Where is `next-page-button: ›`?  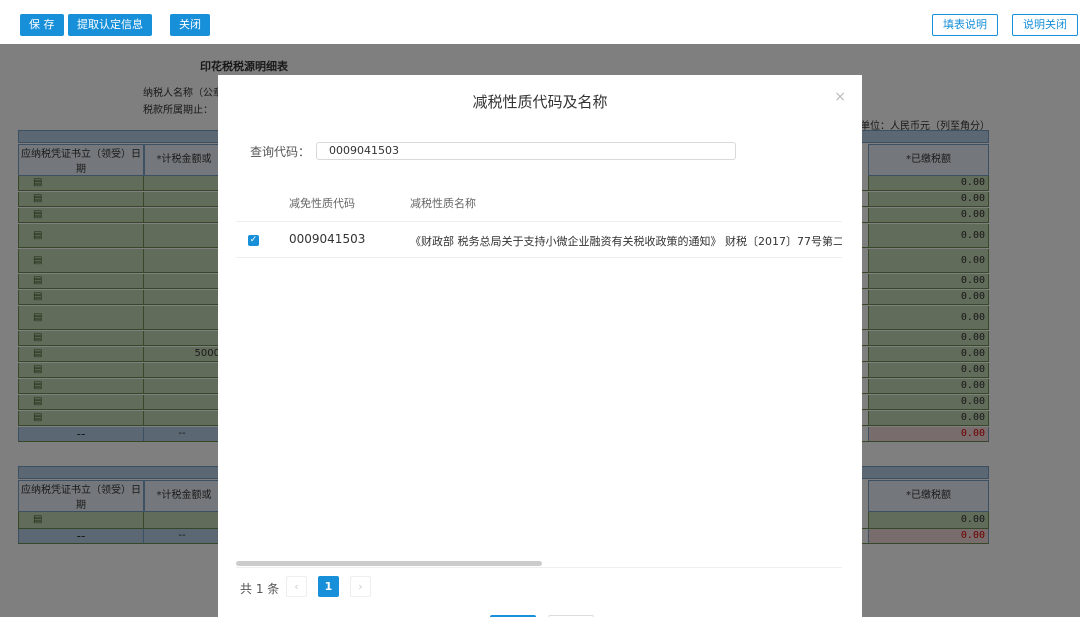
next-page-button: › is located at coordinates (360, 586).